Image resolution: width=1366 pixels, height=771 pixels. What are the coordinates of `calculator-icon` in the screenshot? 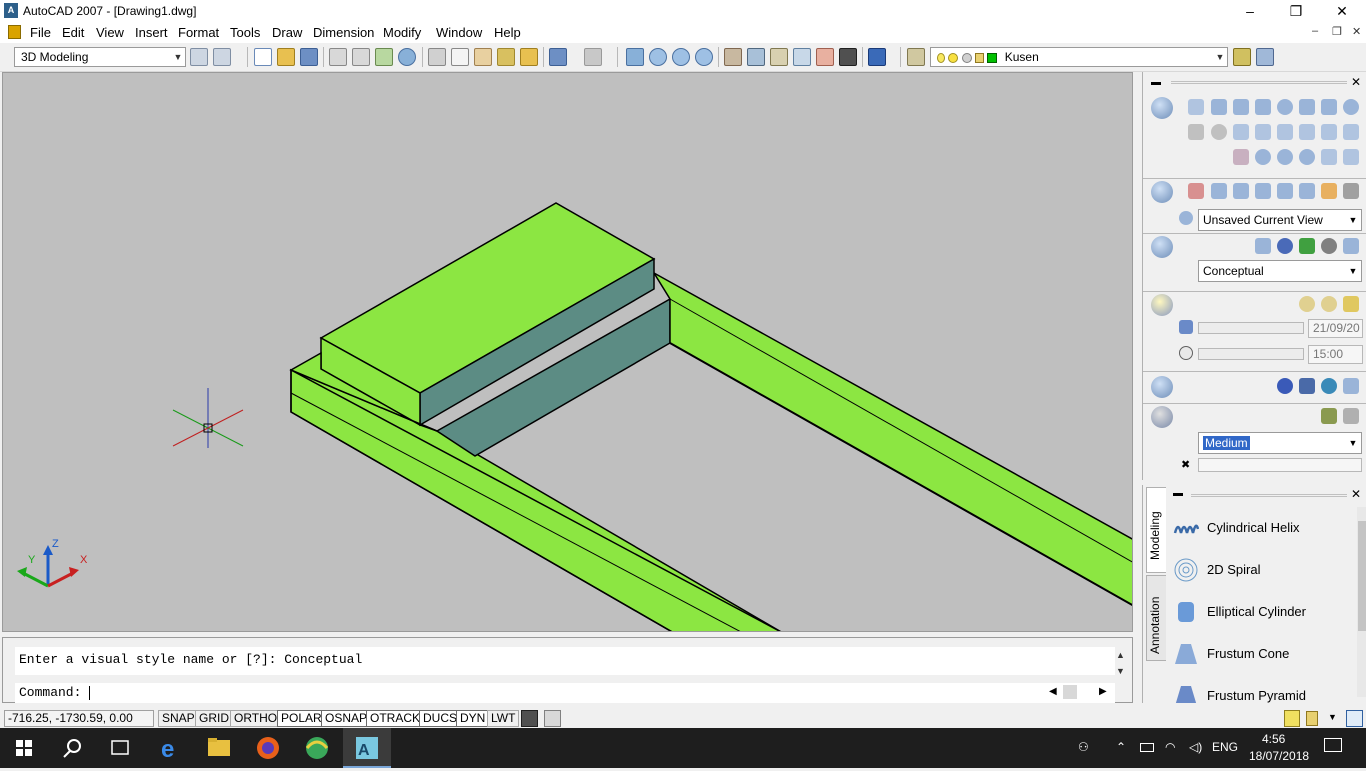 It's located at (848, 57).